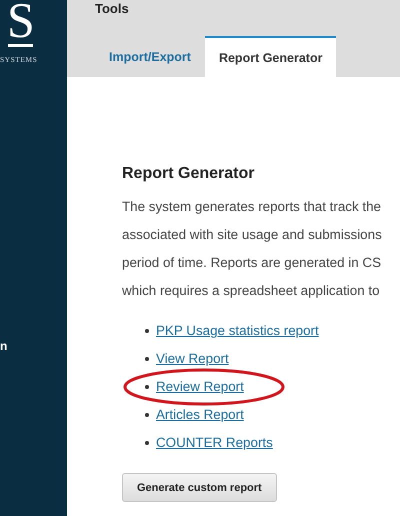 This screenshot has height=516, width=400. Describe the element at coordinates (252, 263) in the screenshot. I see `description-text: period of time. Reports are generated in CS` at that location.